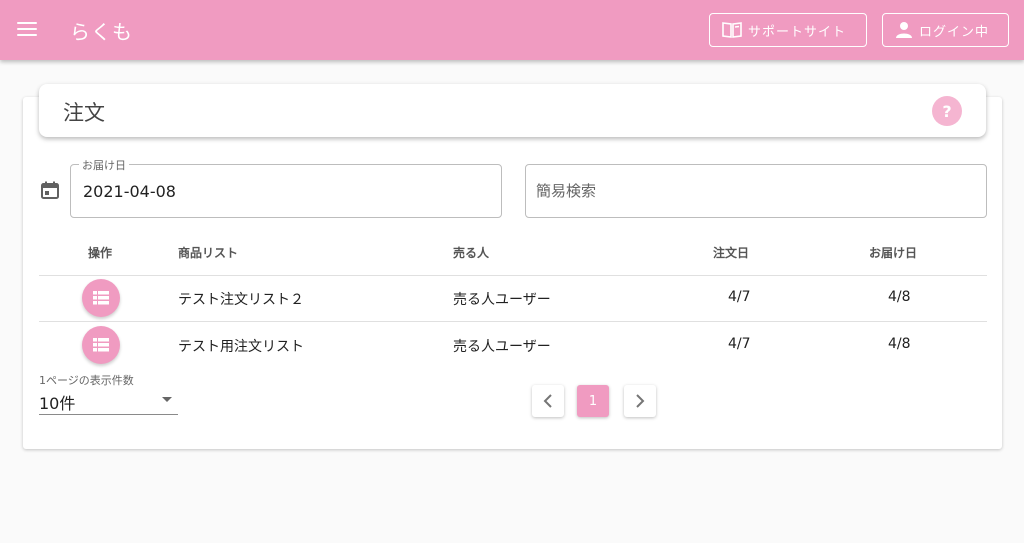  What do you see at coordinates (512, 110) in the screenshot?
I see `page-title-bar: 注文 ?` at bounding box center [512, 110].